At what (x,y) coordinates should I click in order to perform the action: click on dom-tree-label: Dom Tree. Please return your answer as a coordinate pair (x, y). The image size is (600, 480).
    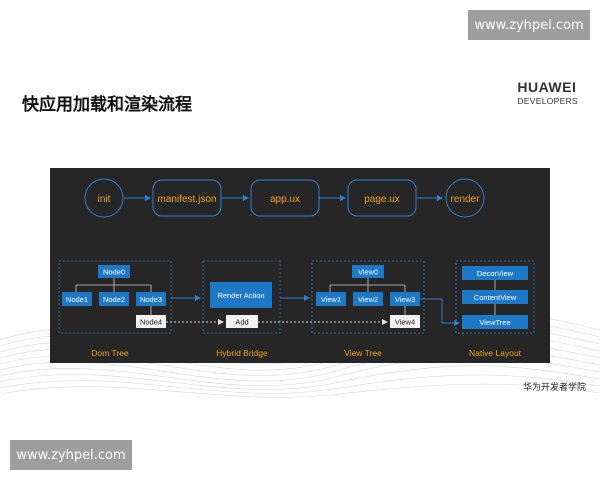
    Looking at the image, I should click on (110, 353).